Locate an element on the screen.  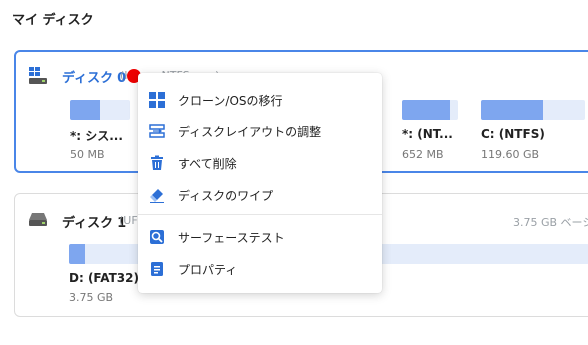
menu-item-adjust-layout: ディスクレイアウトの調整 is located at coordinates (260, 131).